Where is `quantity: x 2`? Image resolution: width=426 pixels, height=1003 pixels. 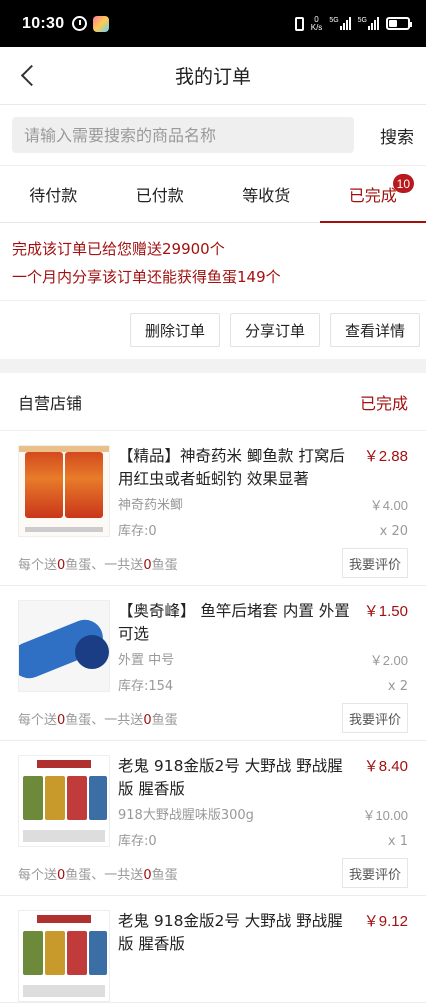
quantity: x 2 is located at coordinates (398, 687).